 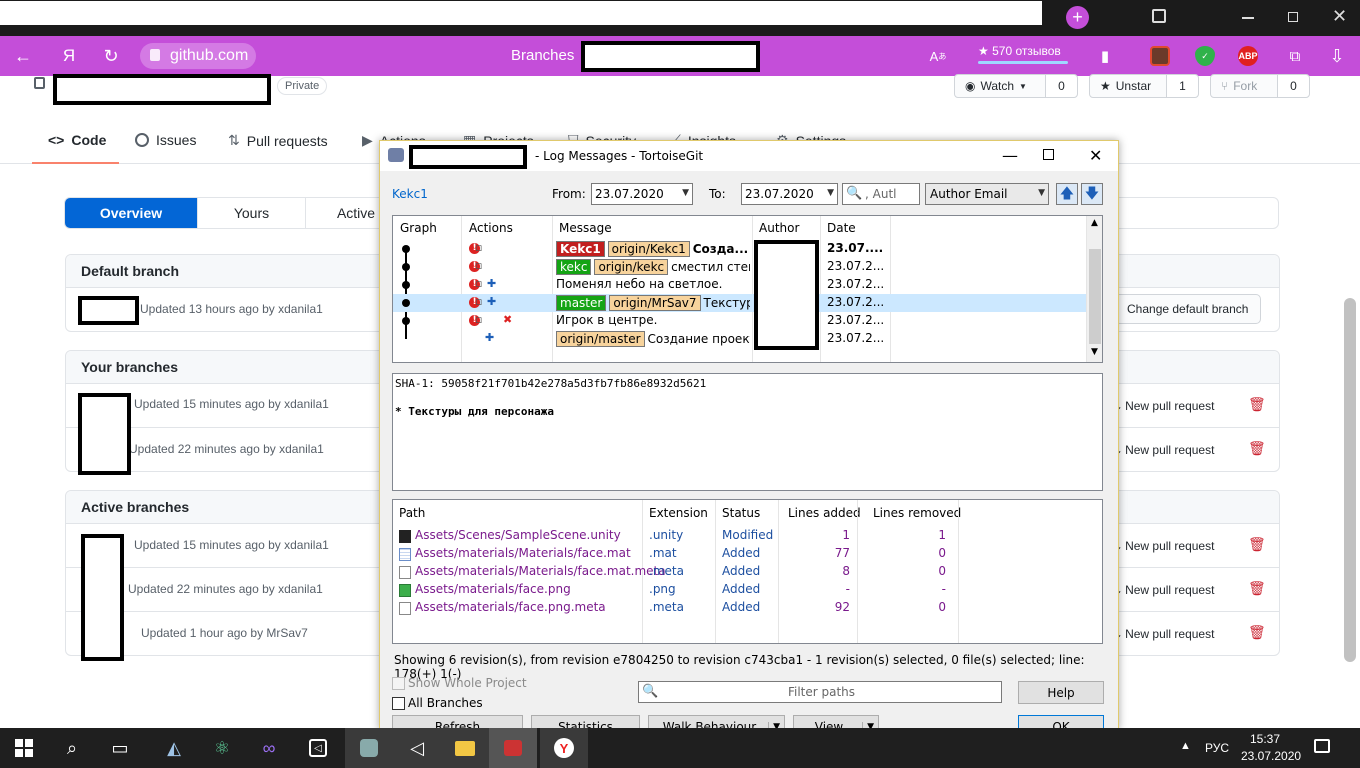 What do you see at coordinates (1295, 56) in the screenshot?
I see `extensions-icon: ⧉` at bounding box center [1295, 56].